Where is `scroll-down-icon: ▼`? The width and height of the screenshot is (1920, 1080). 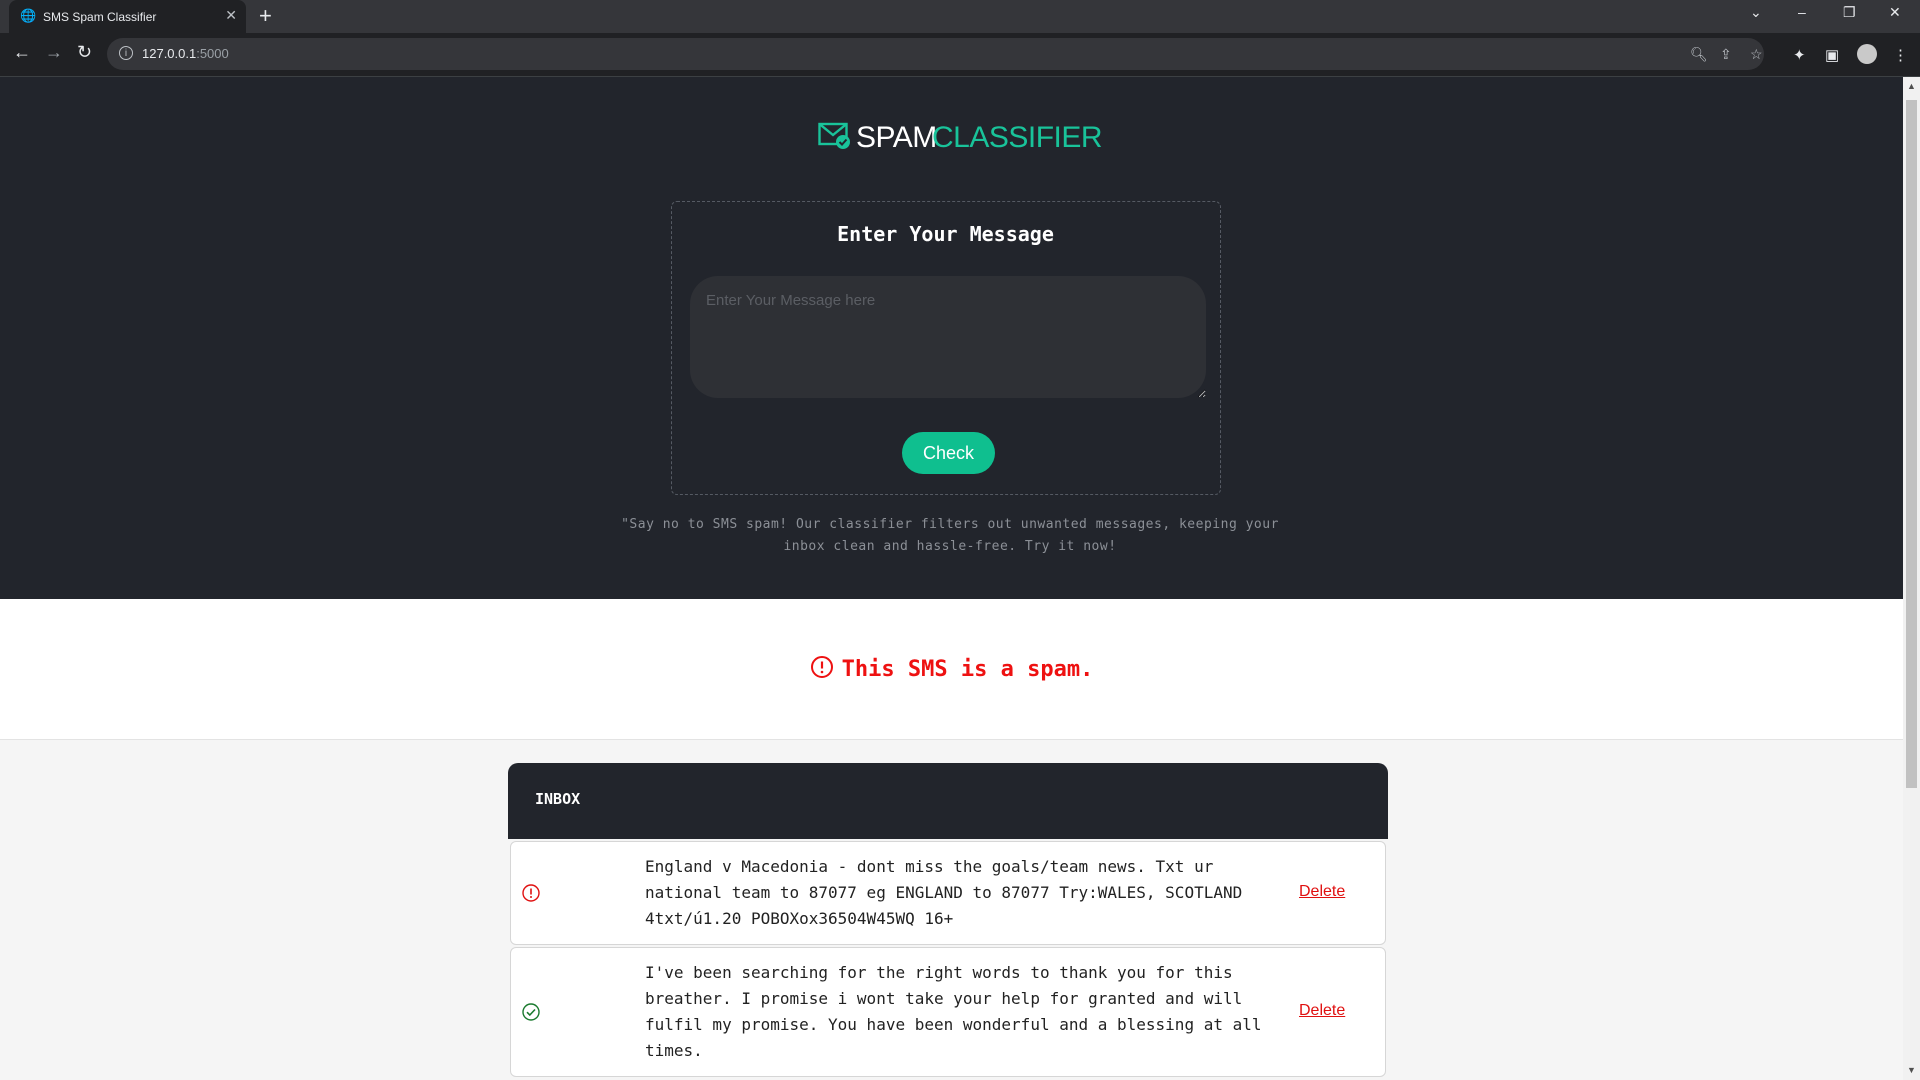 scroll-down-icon: ▼ is located at coordinates (1911, 1070).